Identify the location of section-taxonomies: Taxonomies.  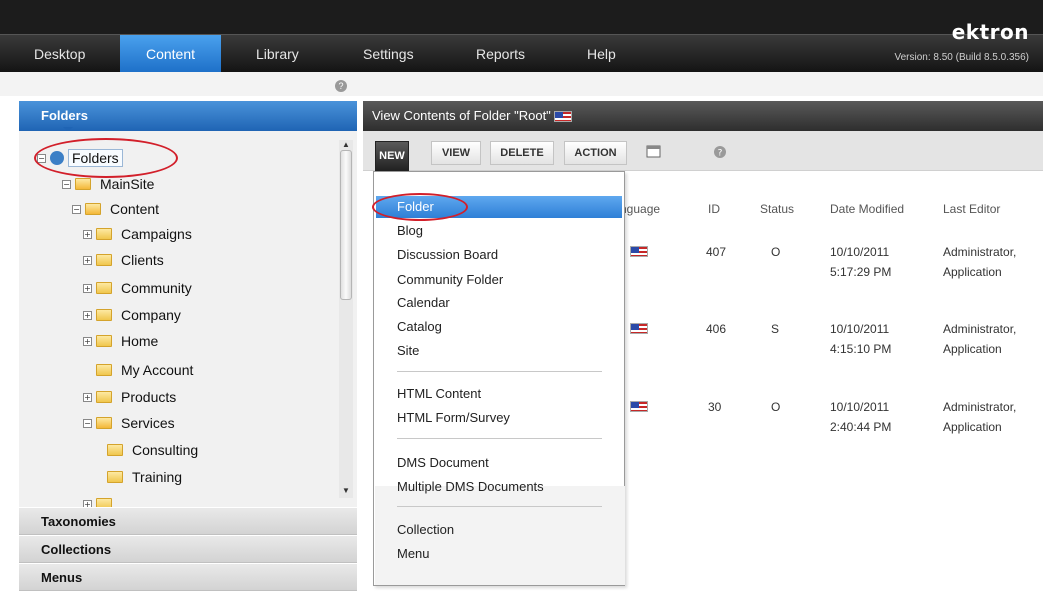
(188, 521).